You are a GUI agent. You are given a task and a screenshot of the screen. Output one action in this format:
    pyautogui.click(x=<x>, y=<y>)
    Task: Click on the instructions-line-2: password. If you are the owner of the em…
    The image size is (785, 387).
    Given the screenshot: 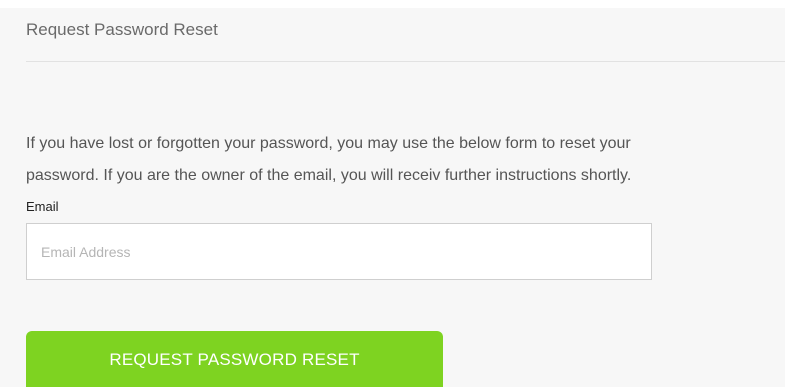 What is the action you would take?
    pyautogui.click(x=329, y=175)
    